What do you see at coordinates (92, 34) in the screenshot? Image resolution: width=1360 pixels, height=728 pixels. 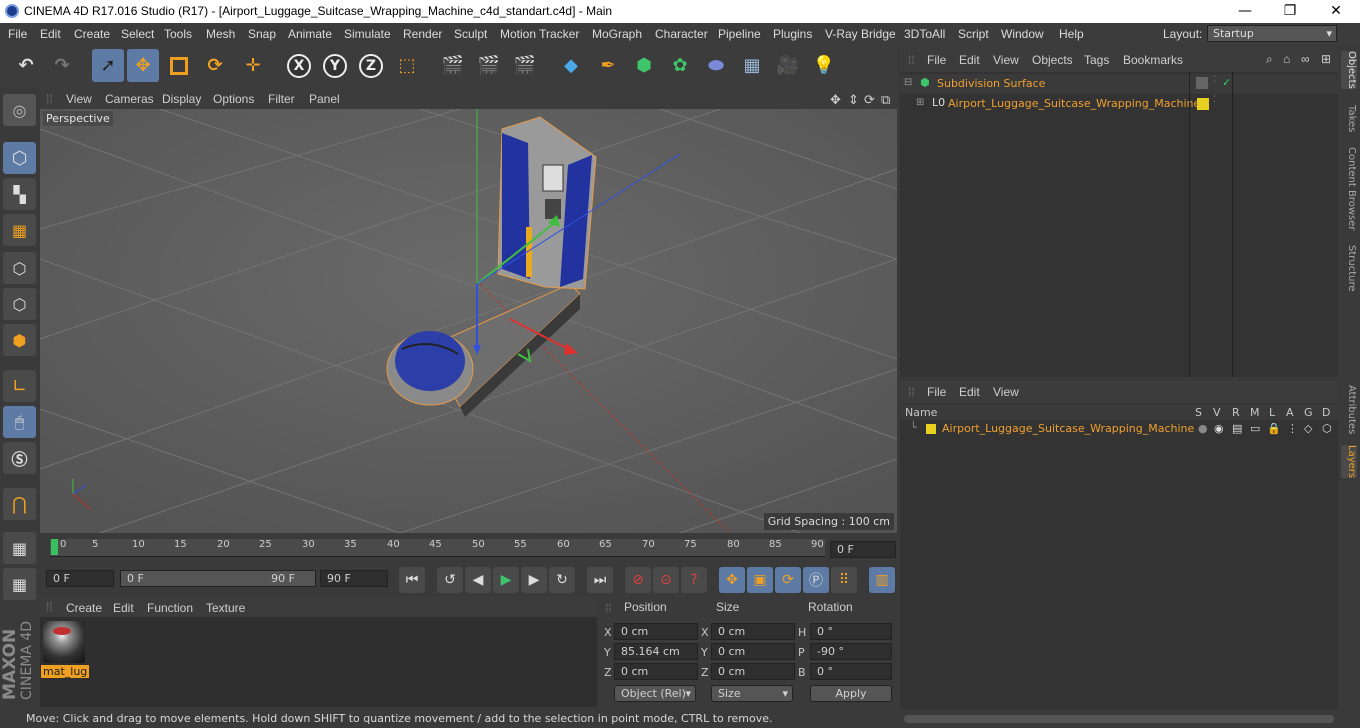 I see `menu-create: Create` at bounding box center [92, 34].